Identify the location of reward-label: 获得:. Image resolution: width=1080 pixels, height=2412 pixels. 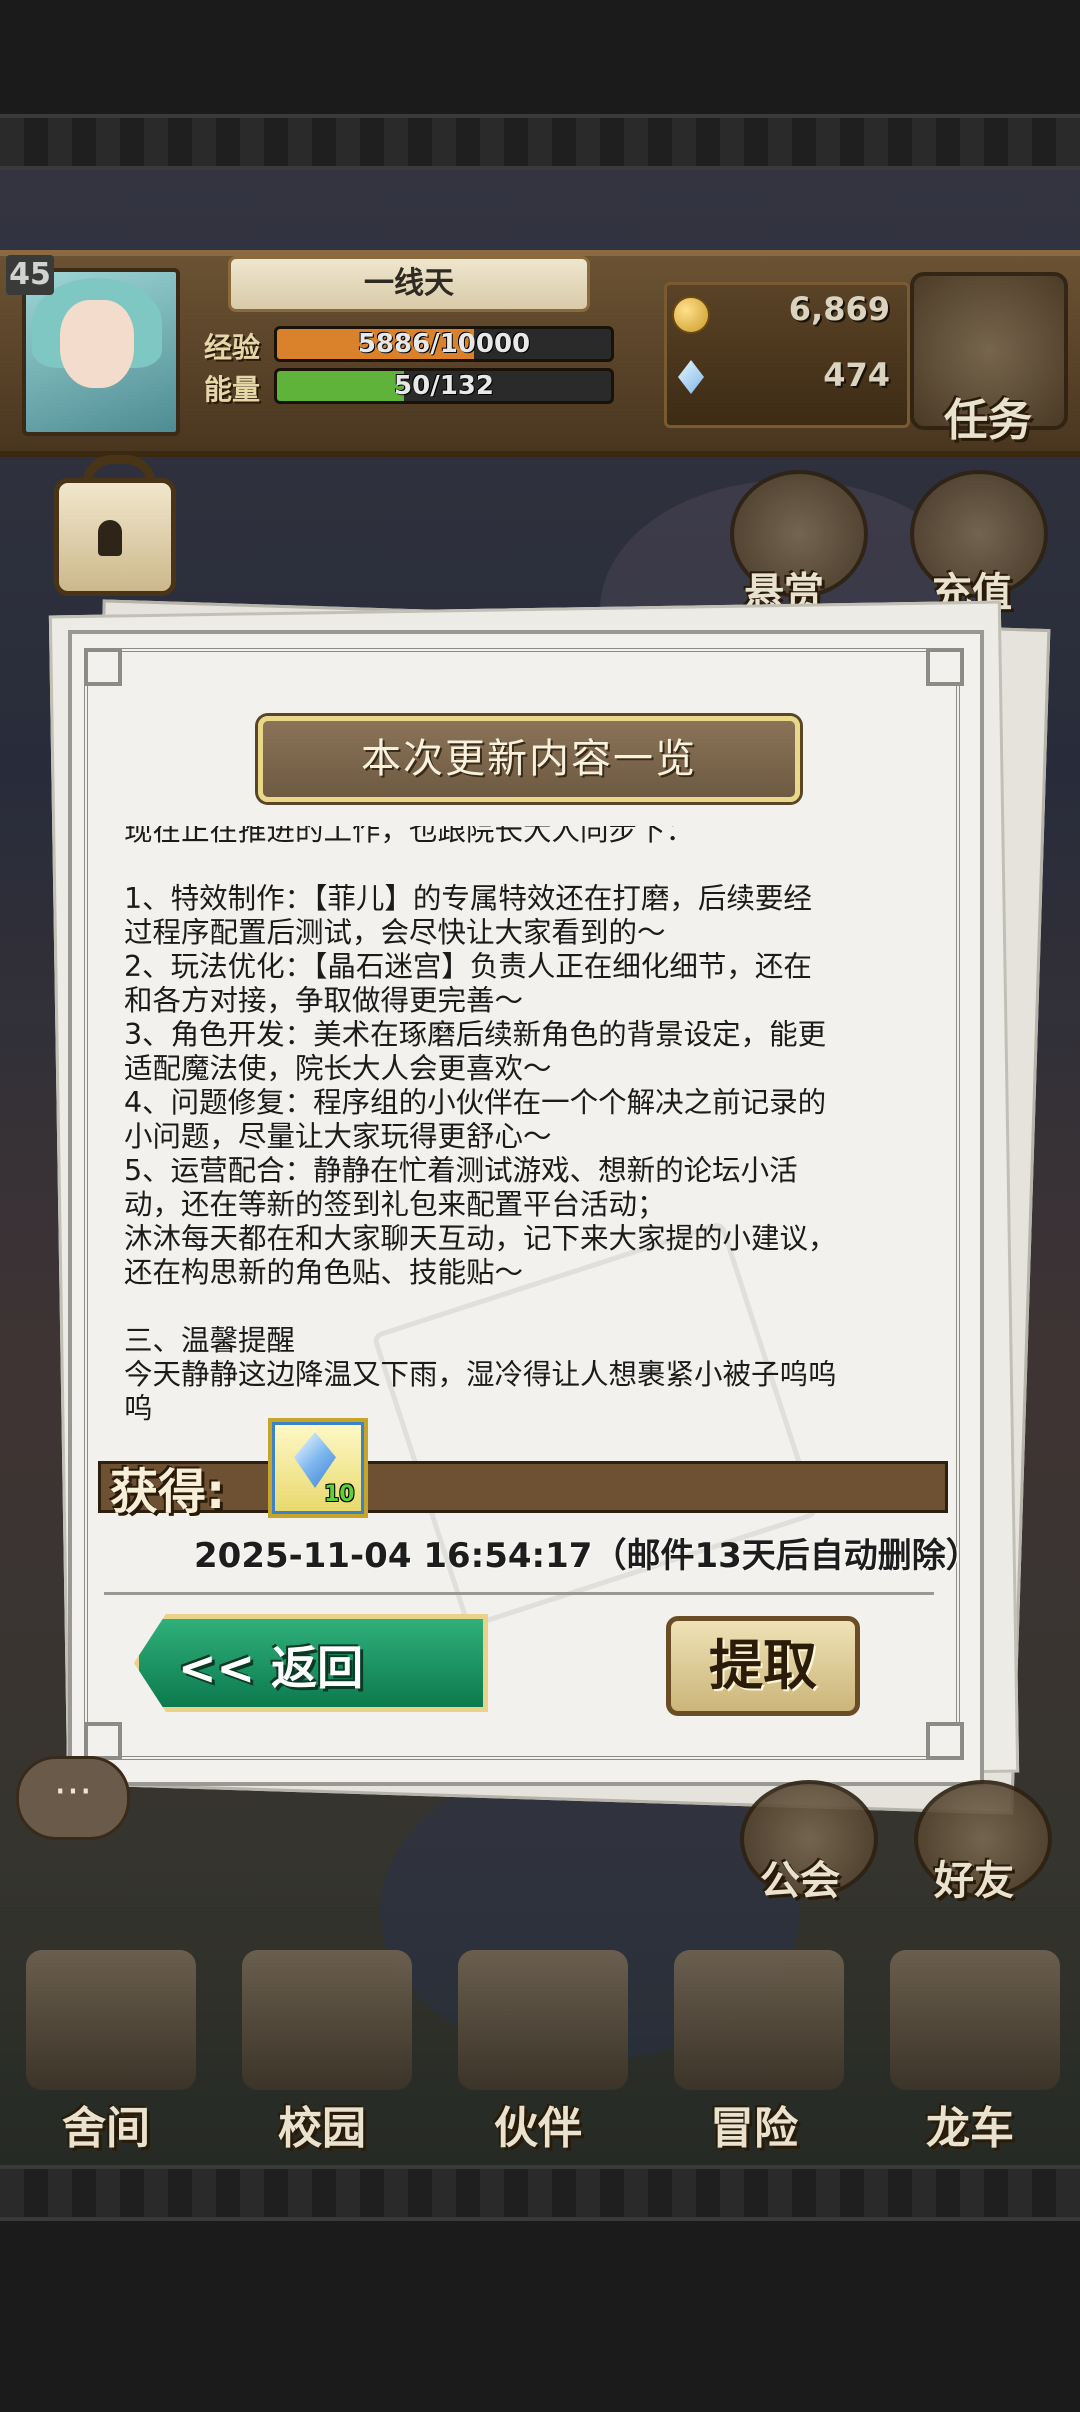
(168, 1492).